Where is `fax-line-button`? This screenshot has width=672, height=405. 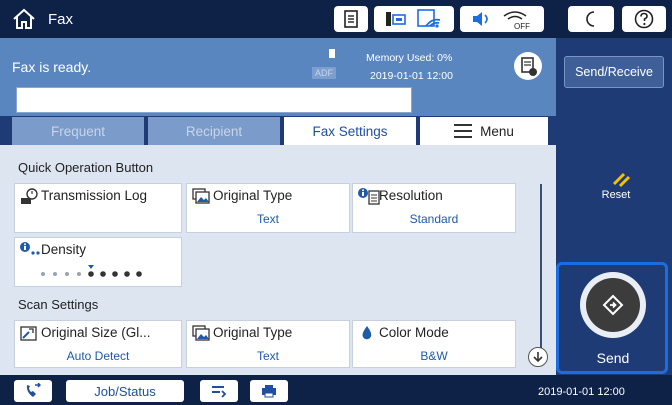
fax-line-button is located at coordinates (33, 391).